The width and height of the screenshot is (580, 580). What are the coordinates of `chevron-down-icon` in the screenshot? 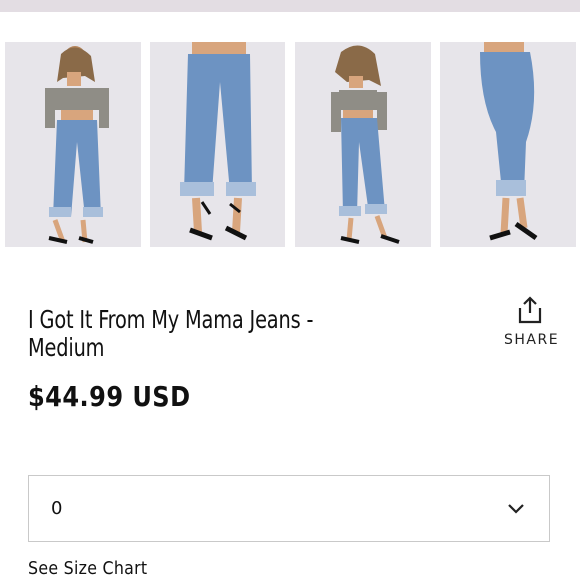 It's located at (516, 509).